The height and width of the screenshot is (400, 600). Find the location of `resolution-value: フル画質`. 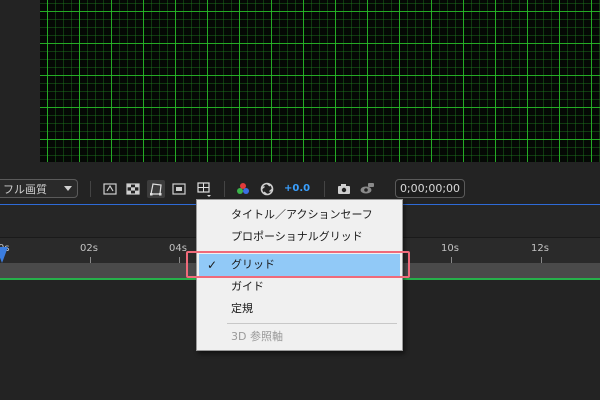

resolution-value: フル画質 is located at coordinates (25, 189).